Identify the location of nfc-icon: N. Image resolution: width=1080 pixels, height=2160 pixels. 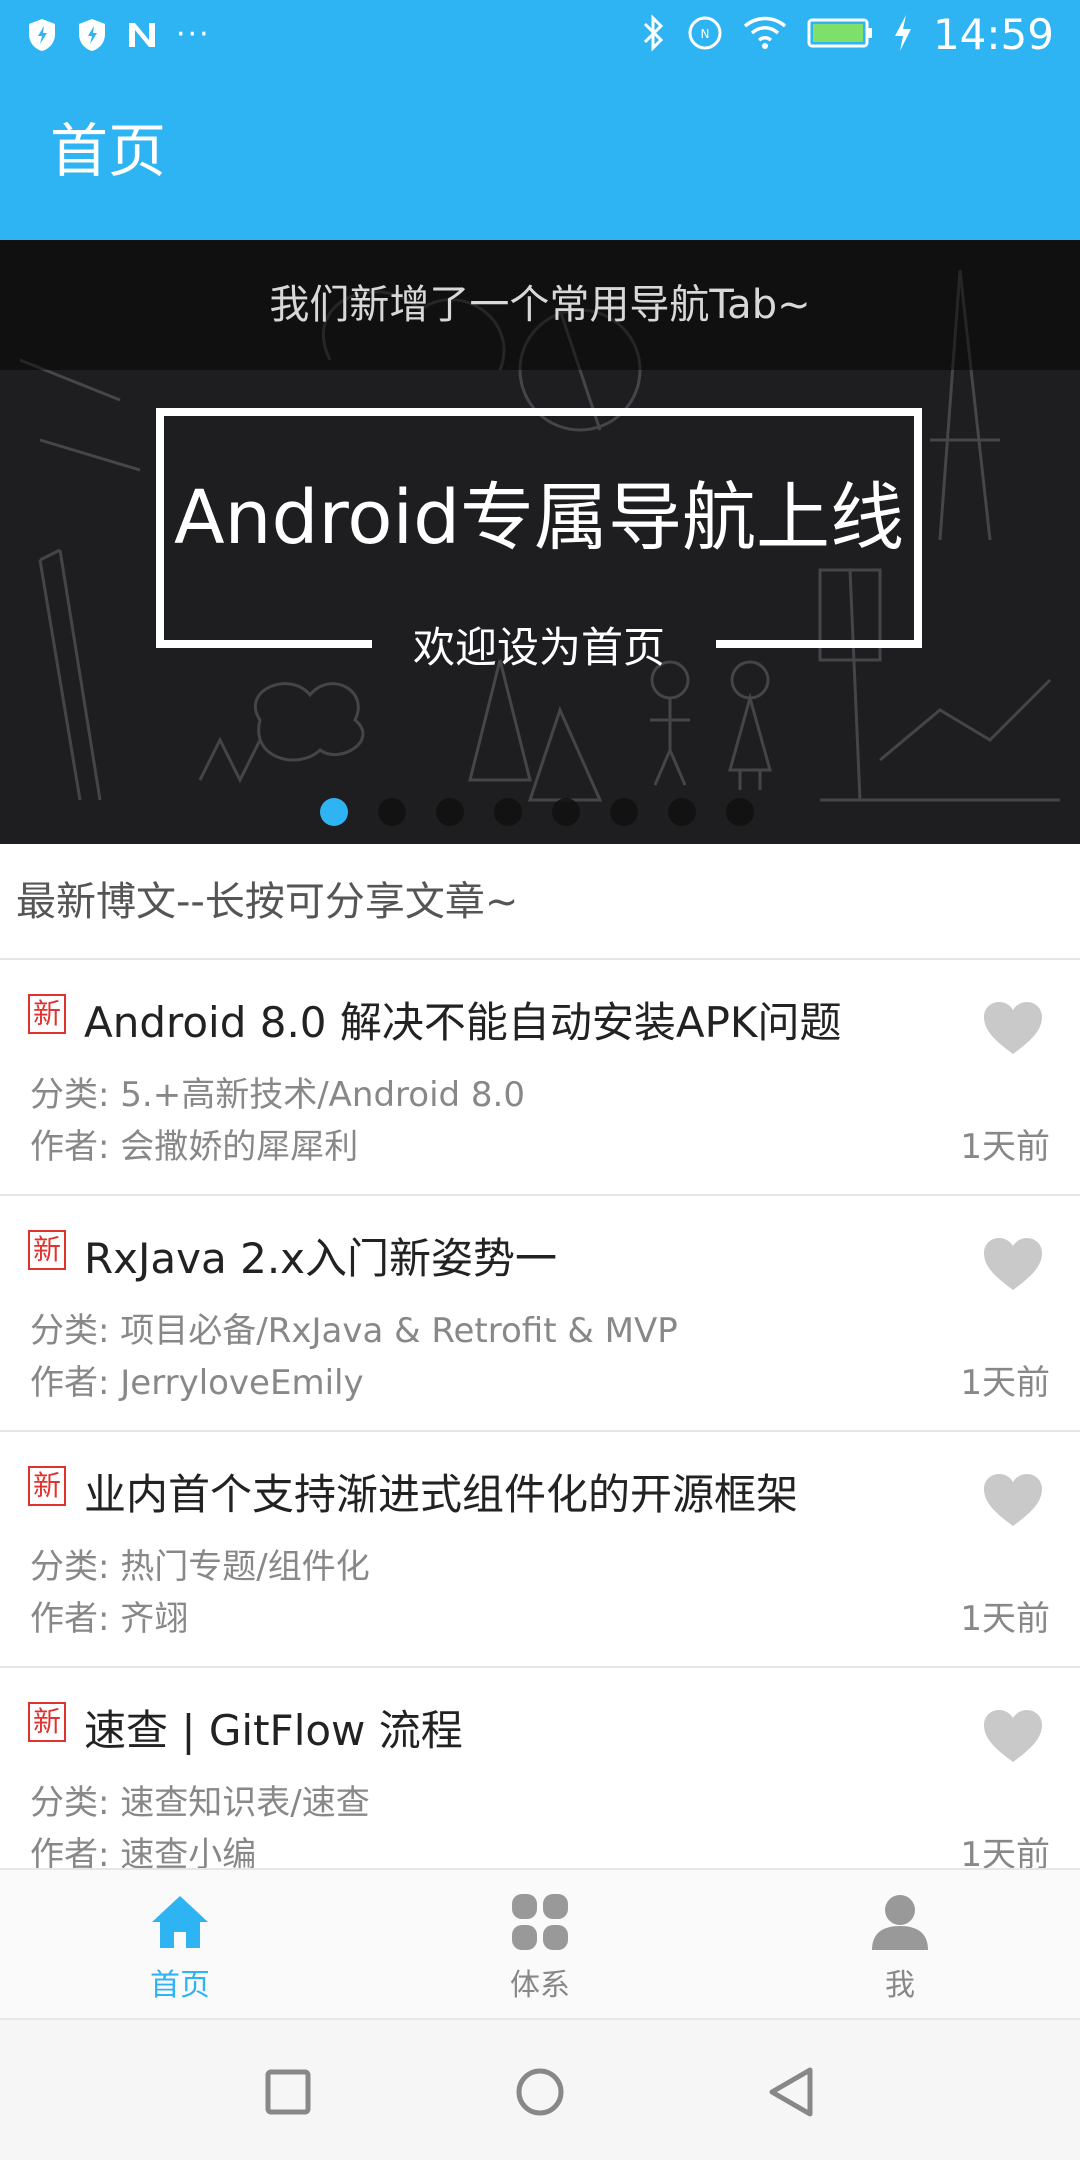
(705, 35).